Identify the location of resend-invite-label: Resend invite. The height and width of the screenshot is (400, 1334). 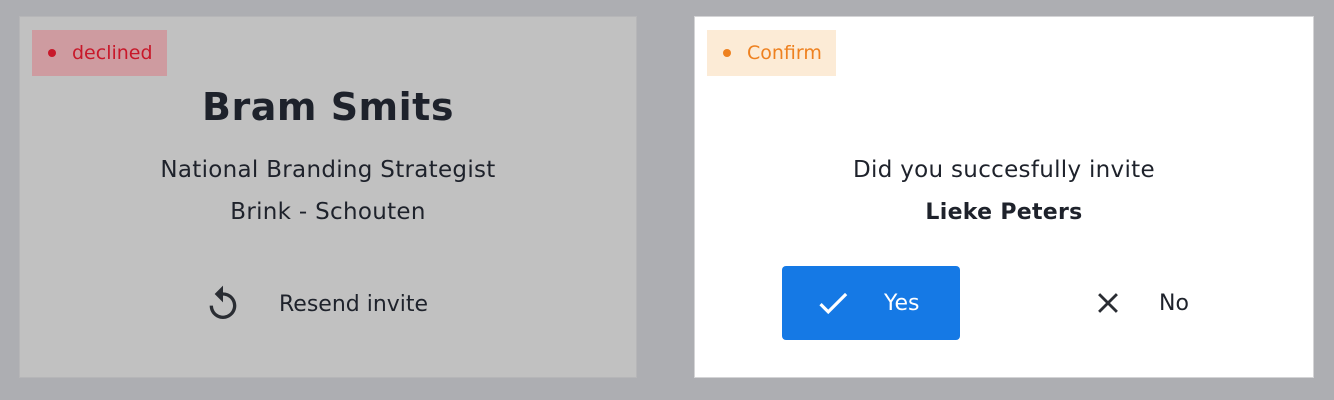
(354, 304).